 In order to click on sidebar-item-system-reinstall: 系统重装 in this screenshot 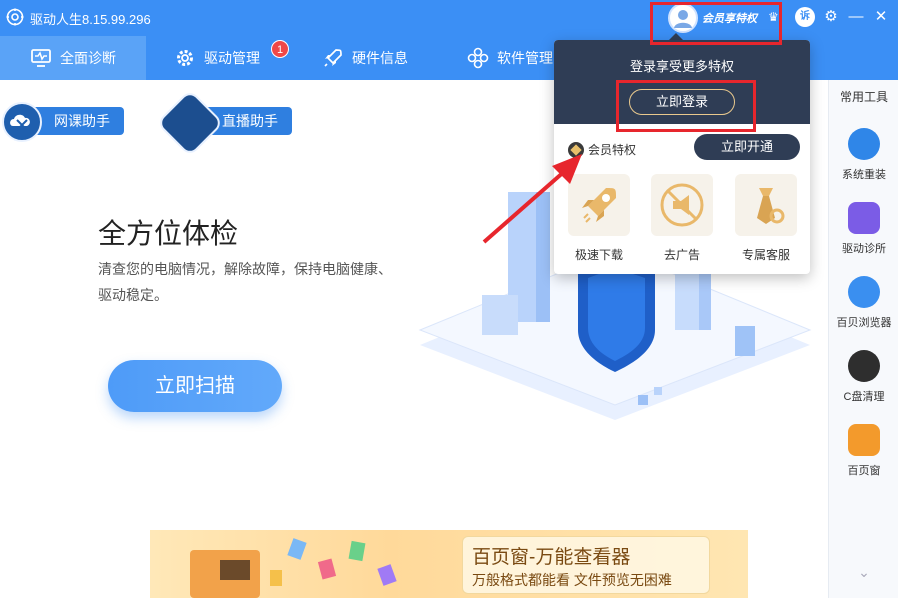, I will do `click(863, 155)`.